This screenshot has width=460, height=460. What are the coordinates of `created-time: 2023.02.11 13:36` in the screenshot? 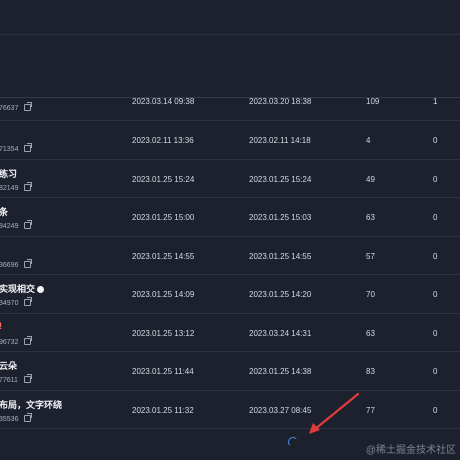 It's located at (163, 140).